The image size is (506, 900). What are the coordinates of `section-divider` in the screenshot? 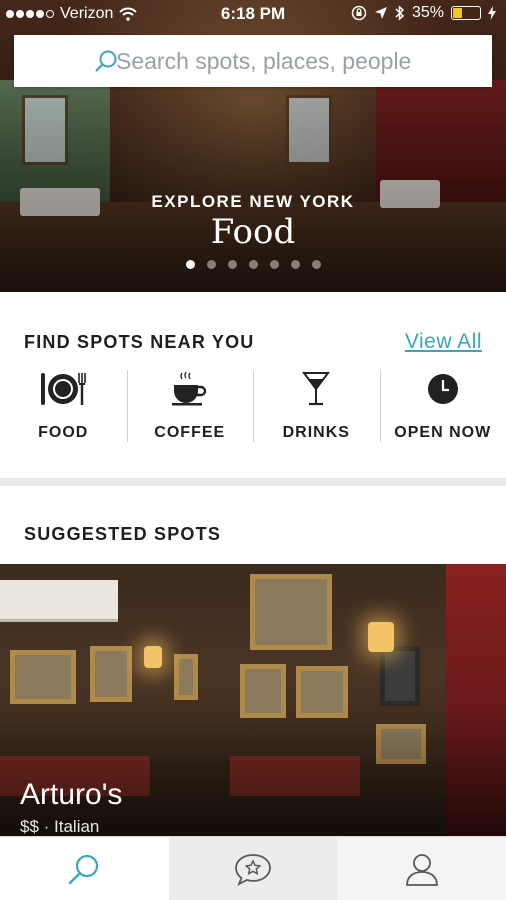 It's located at (253, 482).